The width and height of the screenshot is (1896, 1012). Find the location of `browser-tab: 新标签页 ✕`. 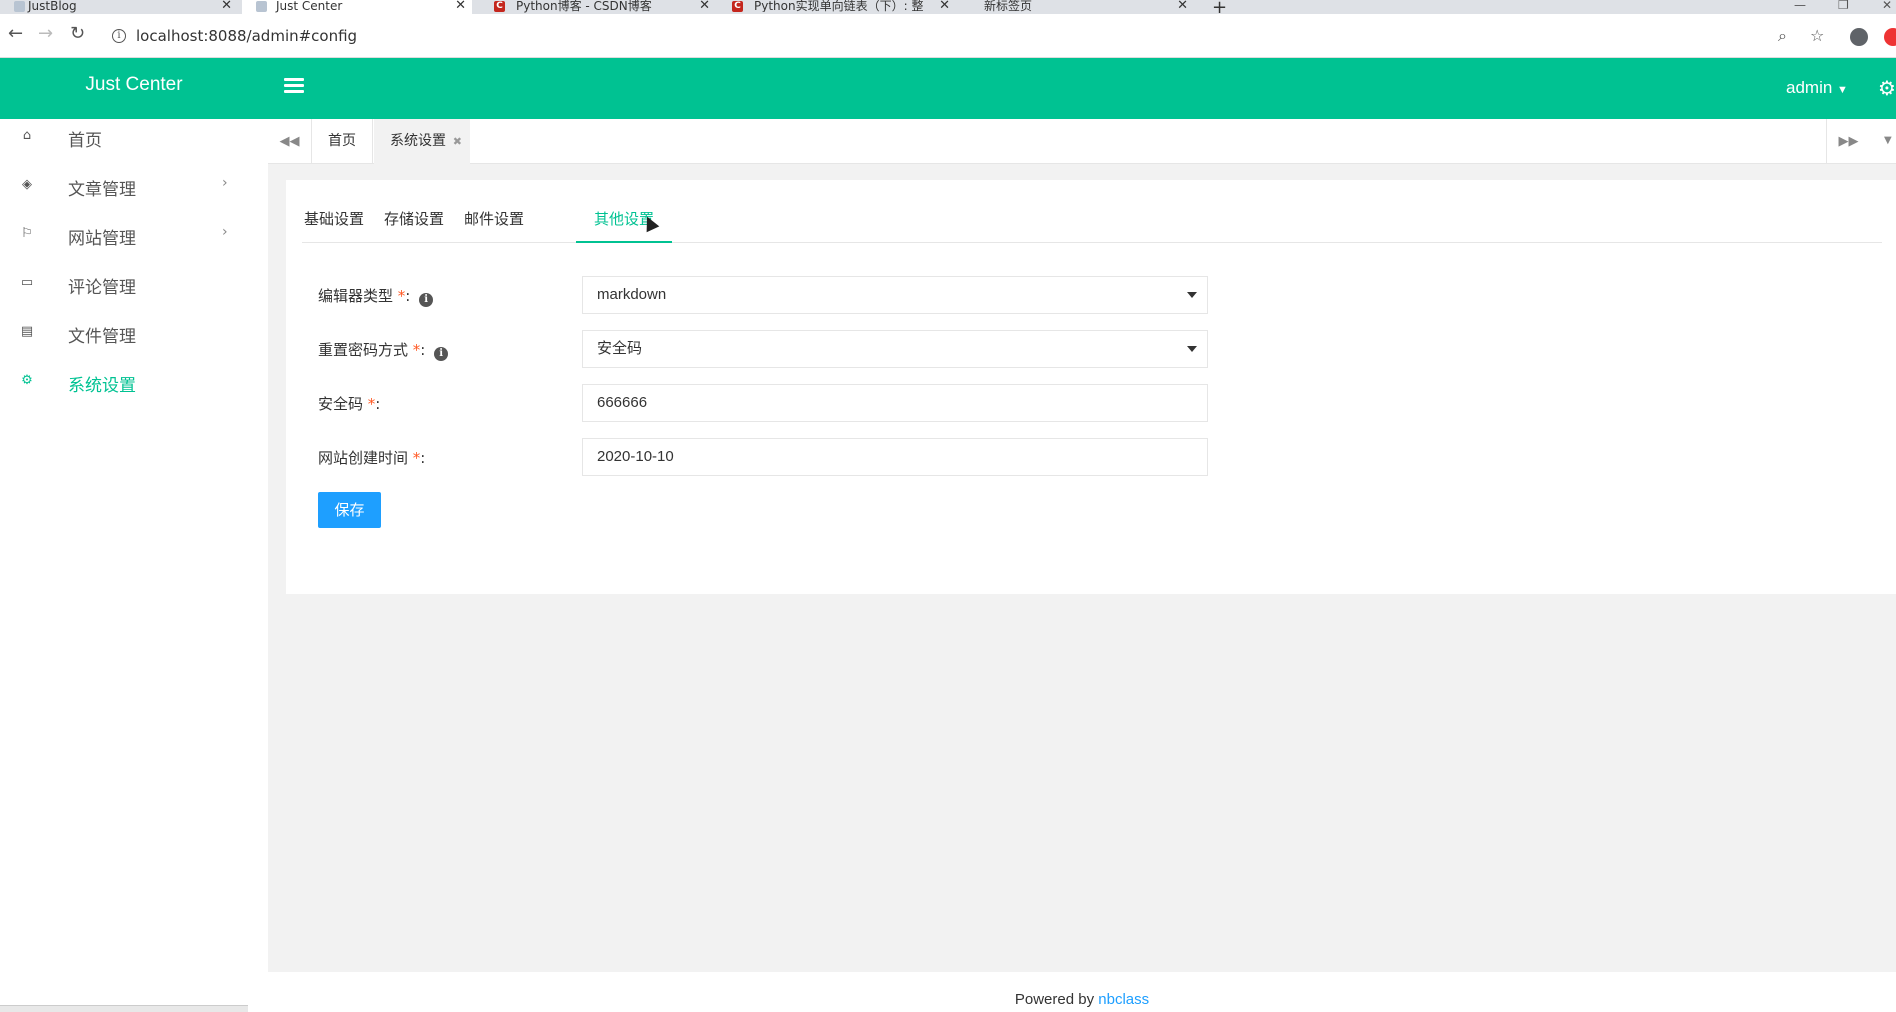

browser-tab: 新标签页 ✕ is located at coordinates (1079, 7).